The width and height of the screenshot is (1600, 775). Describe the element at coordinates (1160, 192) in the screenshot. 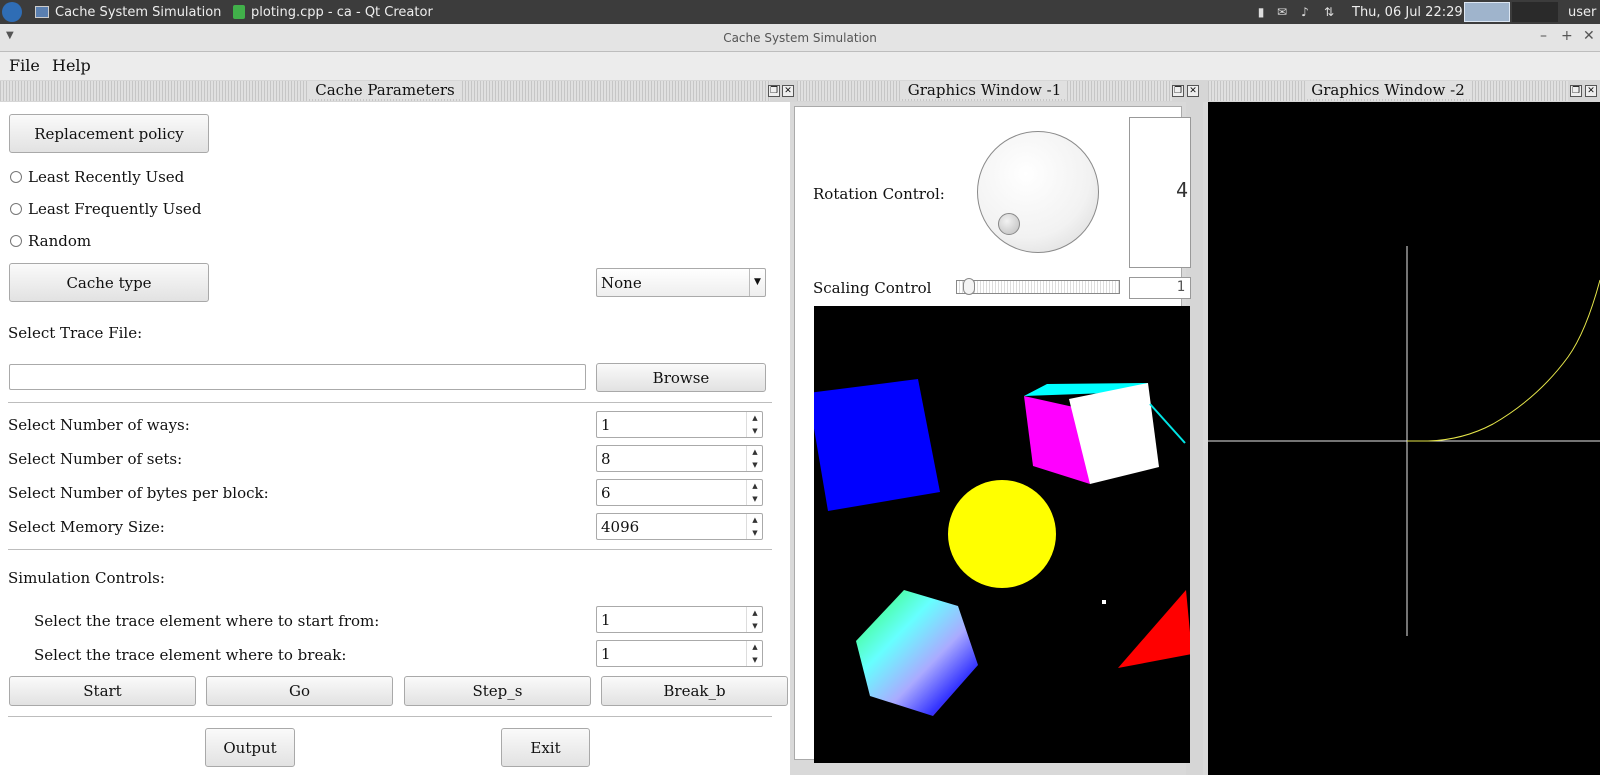

I see `rotation-lcd: 4` at that location.